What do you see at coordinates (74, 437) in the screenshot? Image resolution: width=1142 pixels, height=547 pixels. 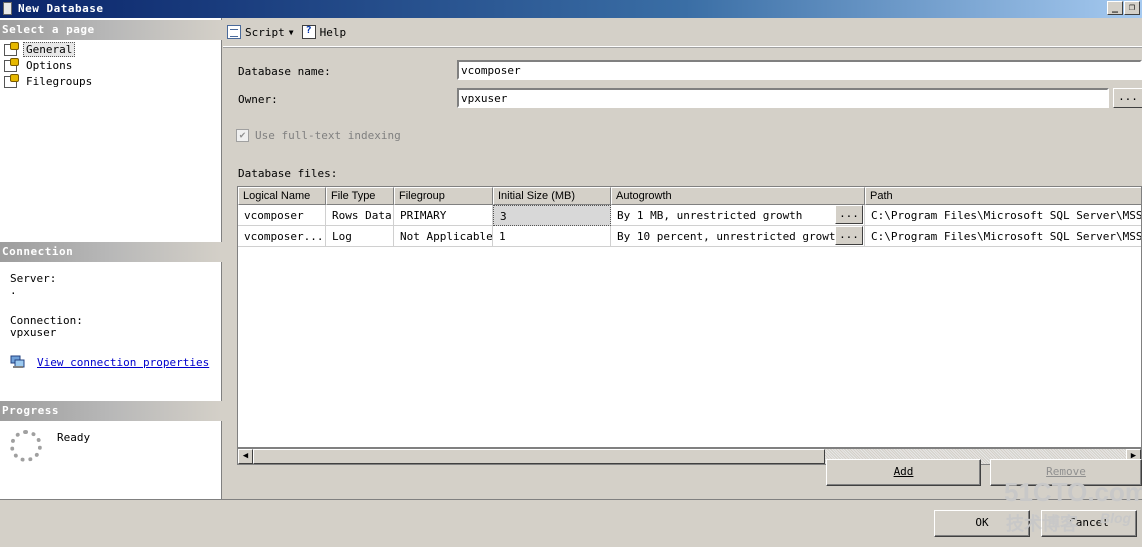 I see `progress-status: Ready` at bounding box center [74, 437].